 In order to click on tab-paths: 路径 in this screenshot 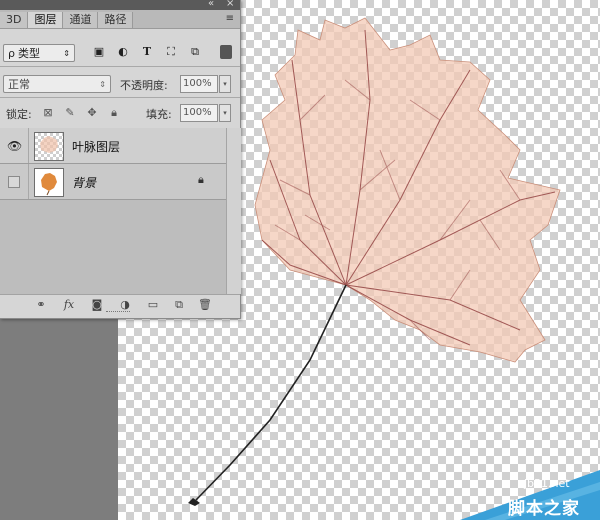, I will do `click(116, 20)`.